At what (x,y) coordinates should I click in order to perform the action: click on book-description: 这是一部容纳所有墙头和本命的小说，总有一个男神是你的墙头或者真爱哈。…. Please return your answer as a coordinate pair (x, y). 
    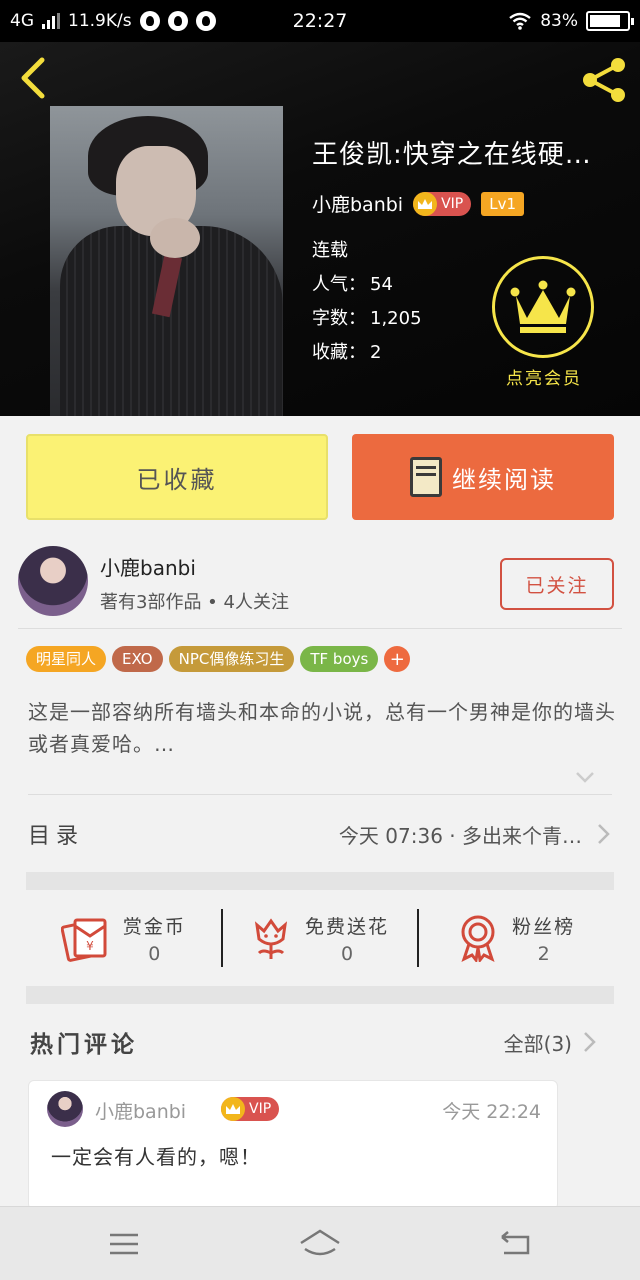
    Looking at the image, I should click on (323, 728).